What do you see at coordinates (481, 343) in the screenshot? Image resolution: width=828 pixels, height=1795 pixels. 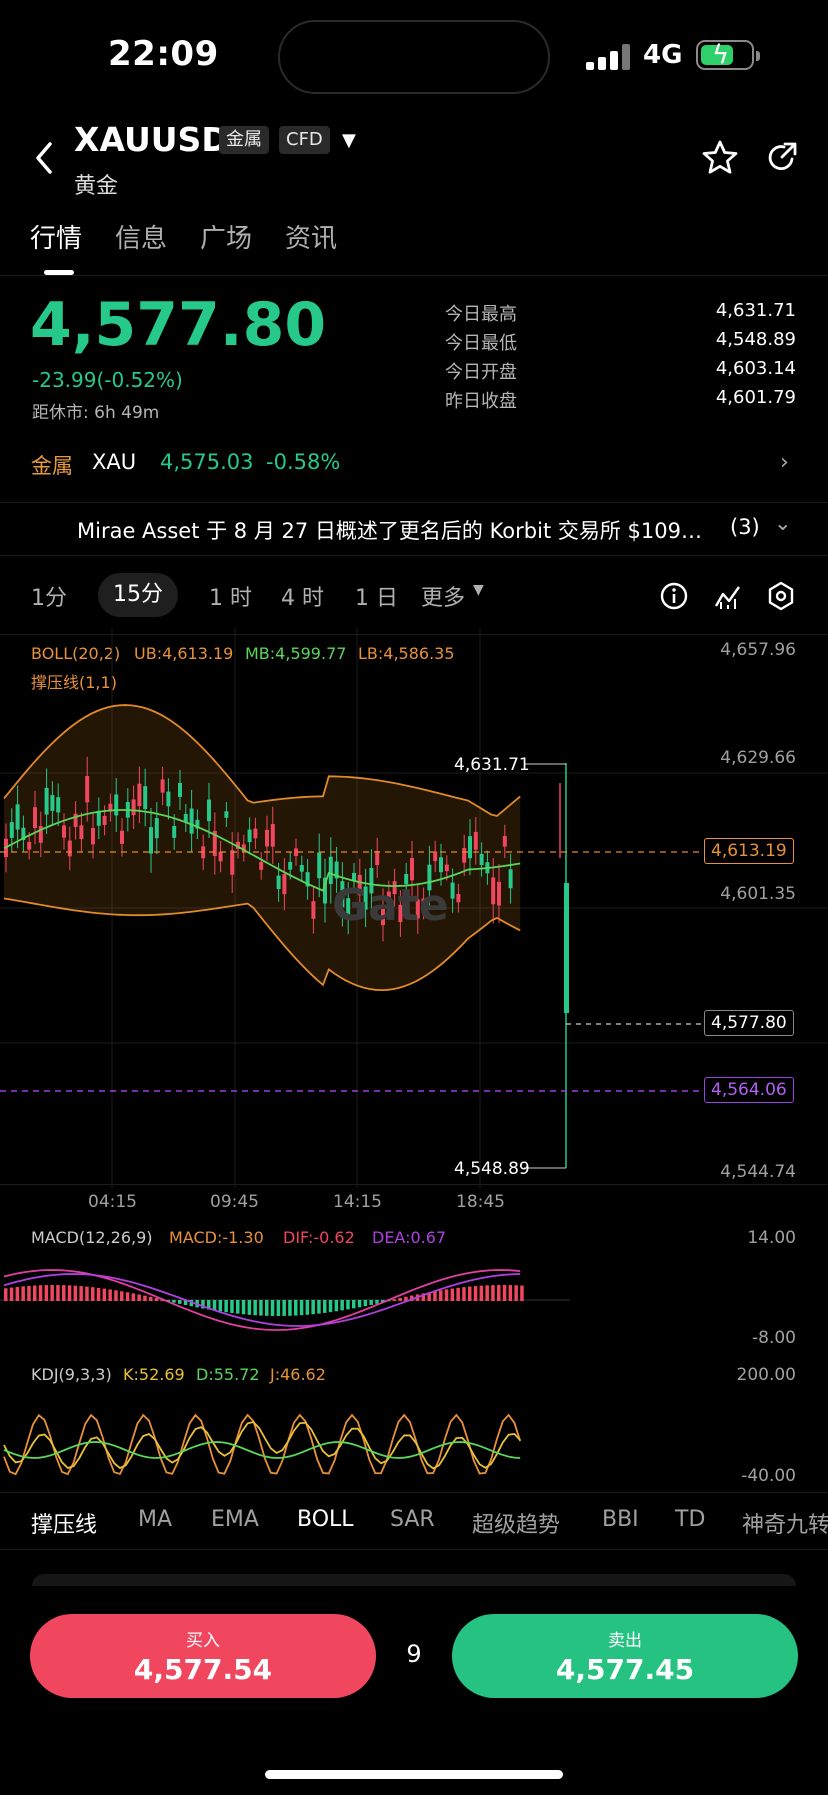 I see `stat-low-label: 今日最低` at bounding box center [481, 343].